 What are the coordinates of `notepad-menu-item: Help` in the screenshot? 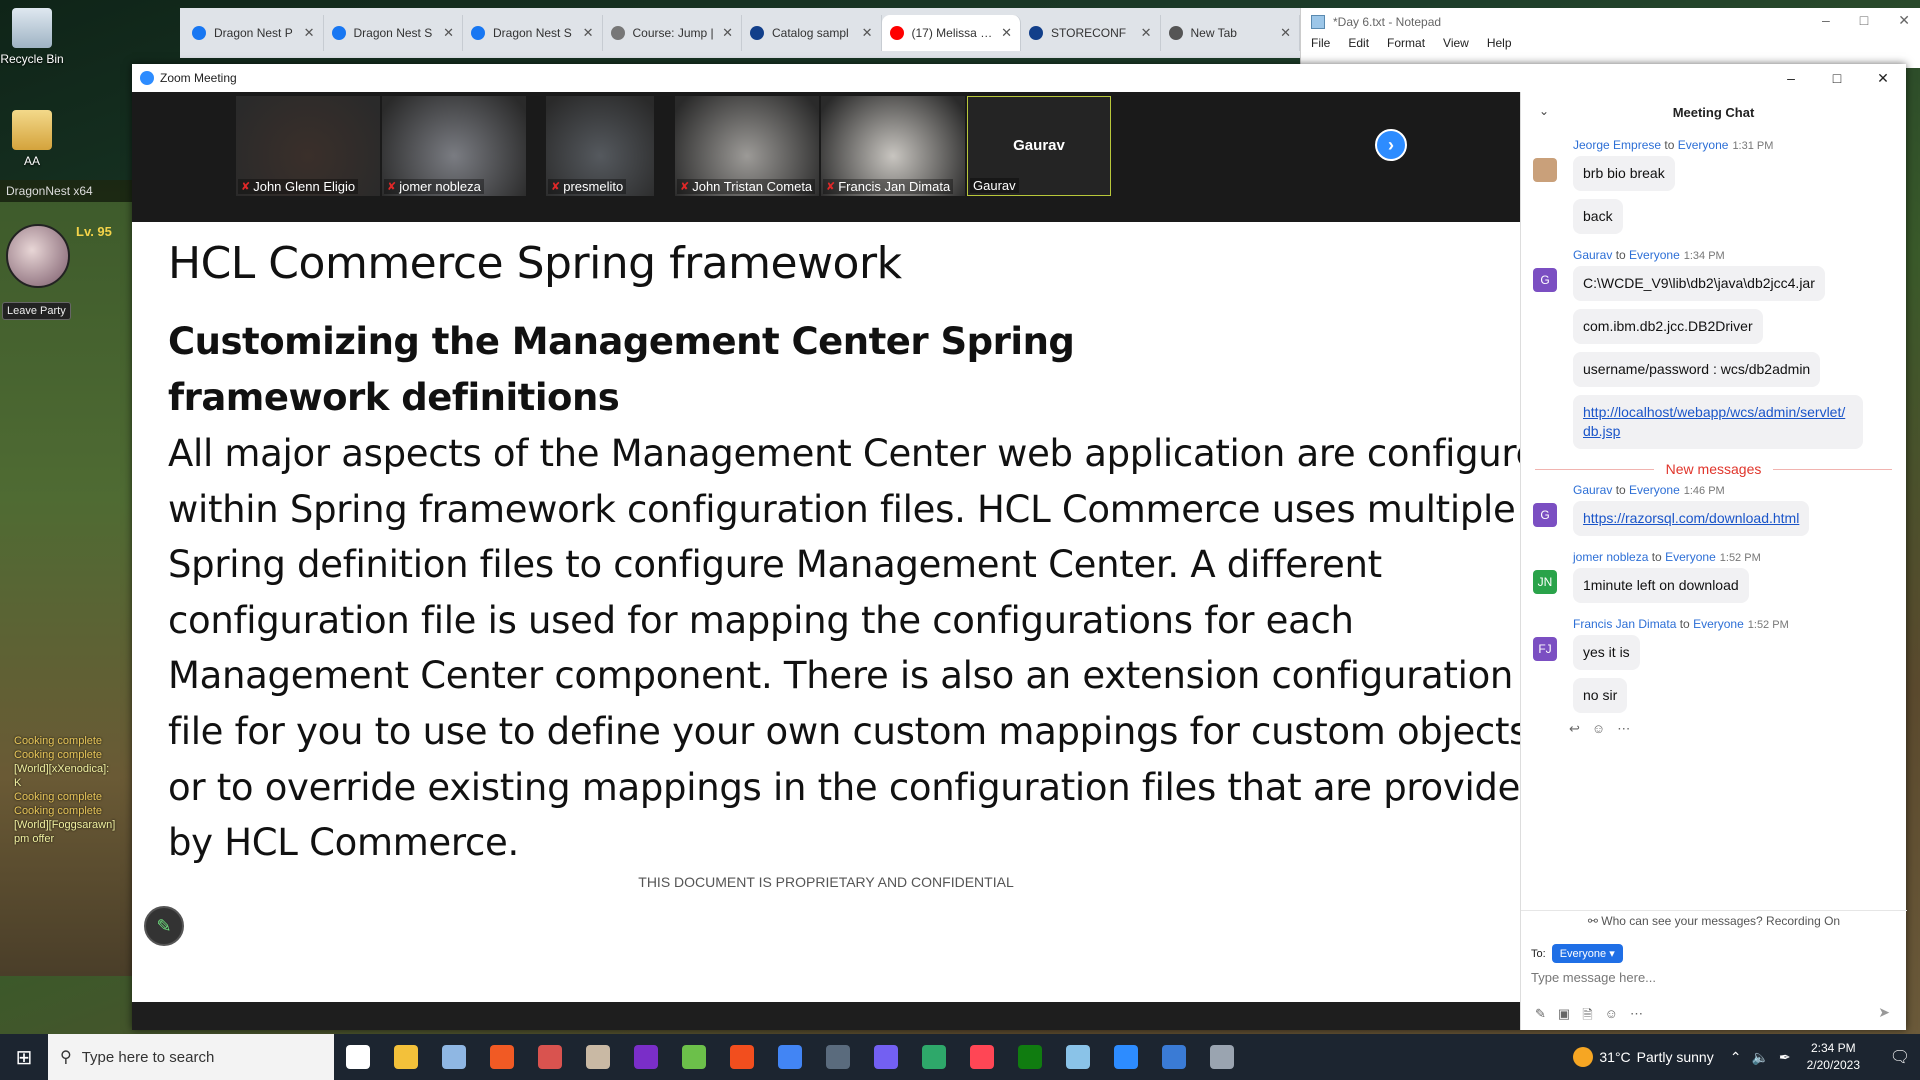 It's located at (1499, 43).